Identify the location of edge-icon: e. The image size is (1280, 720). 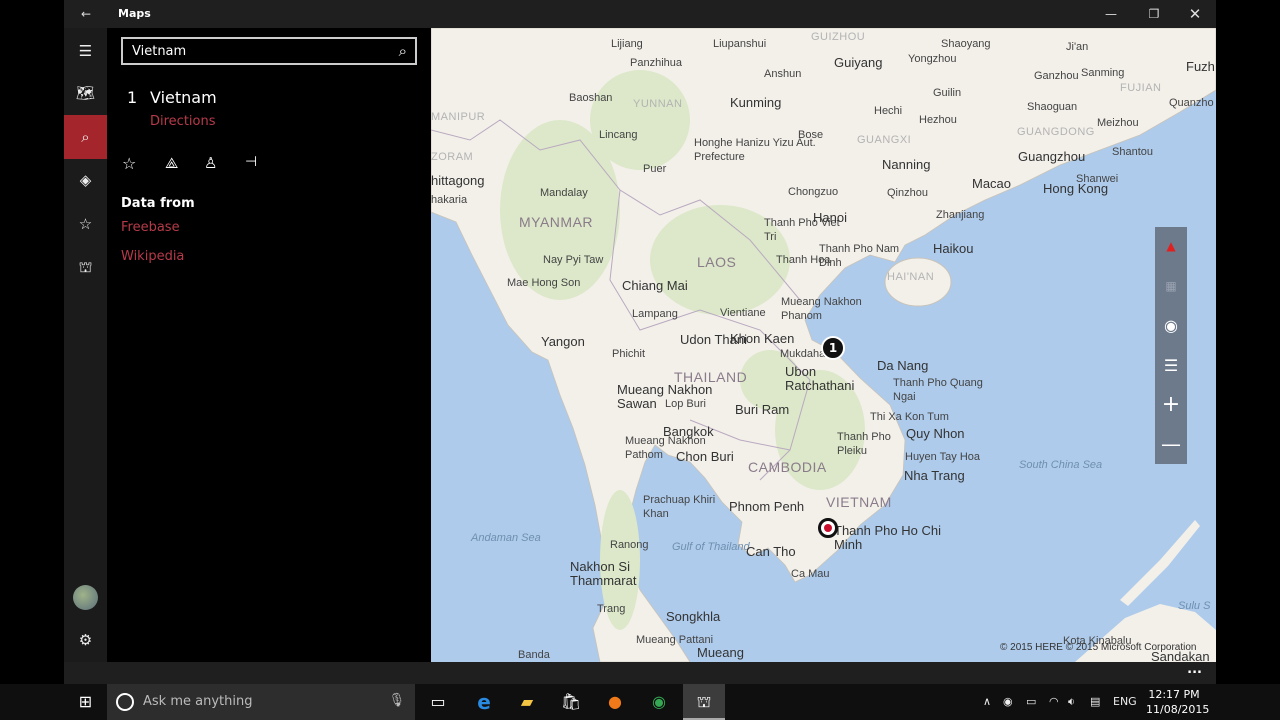
(484, 702).